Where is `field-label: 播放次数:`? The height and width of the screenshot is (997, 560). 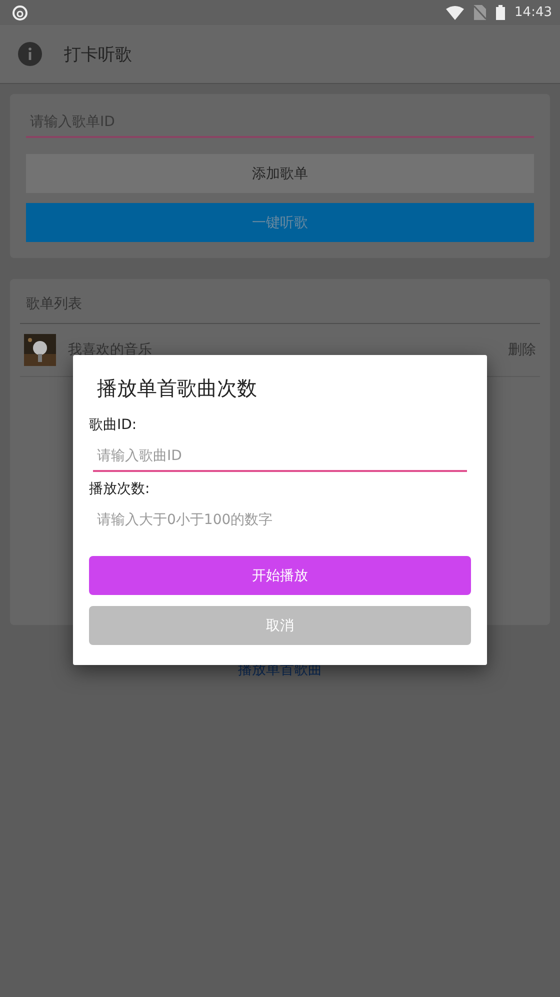
field-label: 播放次数: is located at coordinates (120, 489).